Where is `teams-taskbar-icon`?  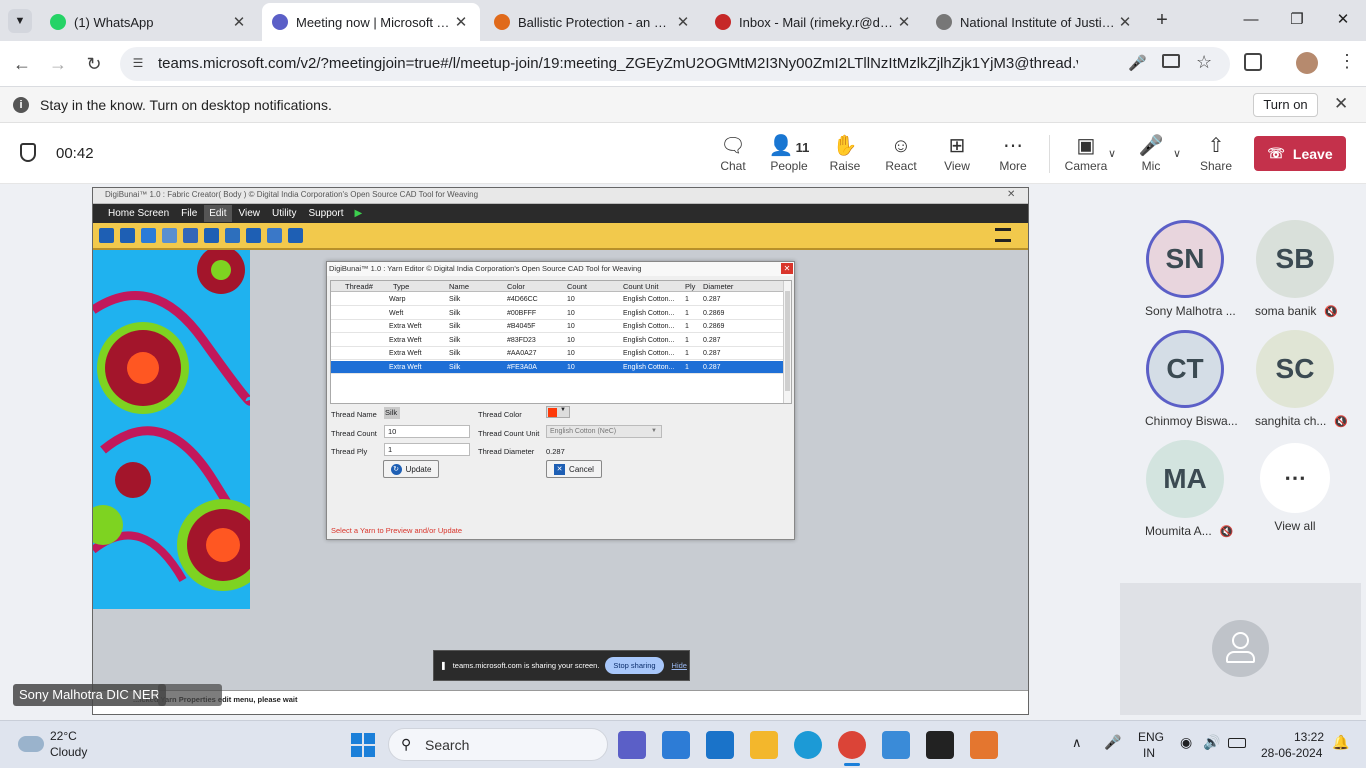 teams-taskbar-icon is located at coordinates (632, 745).